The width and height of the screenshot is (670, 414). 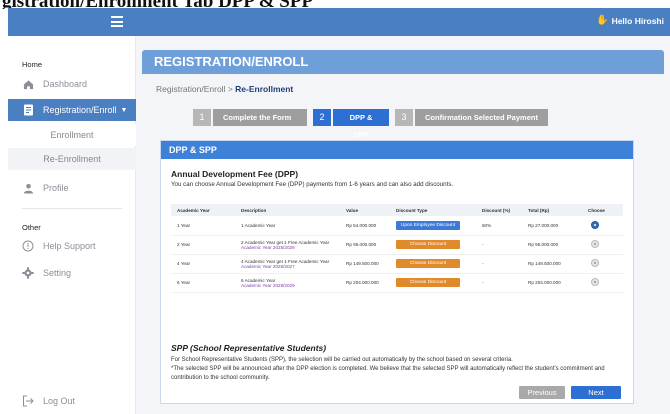 I want to click on total-cell: Rp 204.000.000, so click(x=552, y=283).